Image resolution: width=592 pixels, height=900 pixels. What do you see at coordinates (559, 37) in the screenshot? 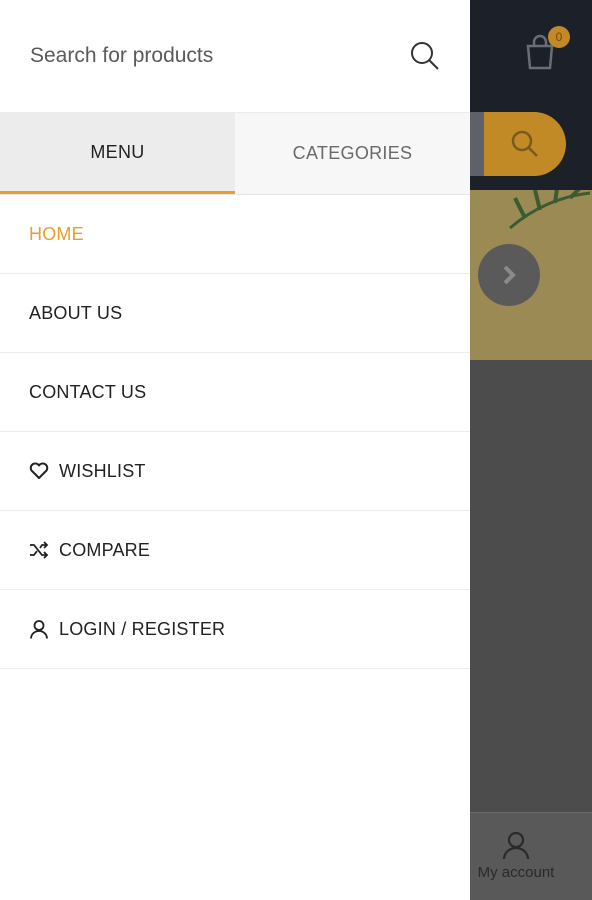
I see `cart-count-badge: 0` at bounding box center [559, 37].